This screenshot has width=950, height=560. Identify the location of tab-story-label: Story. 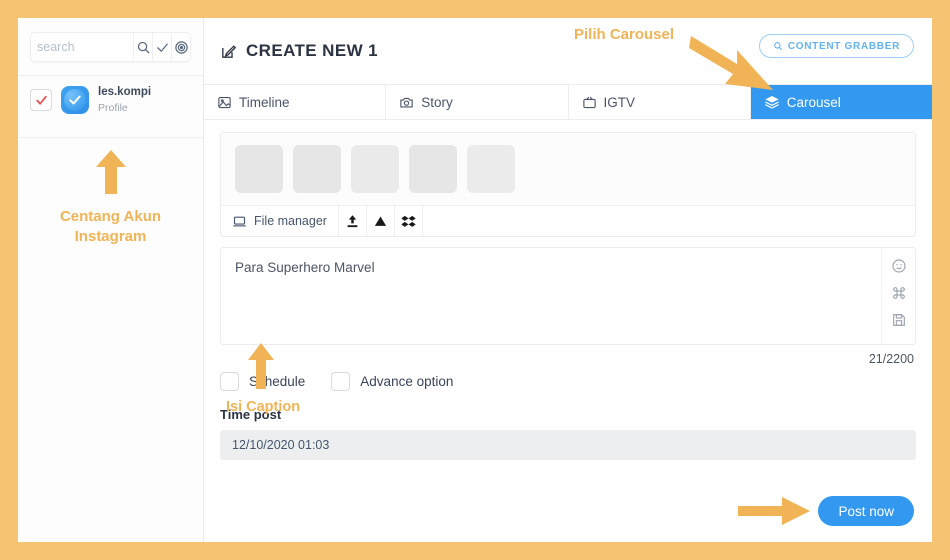
(437, 102).